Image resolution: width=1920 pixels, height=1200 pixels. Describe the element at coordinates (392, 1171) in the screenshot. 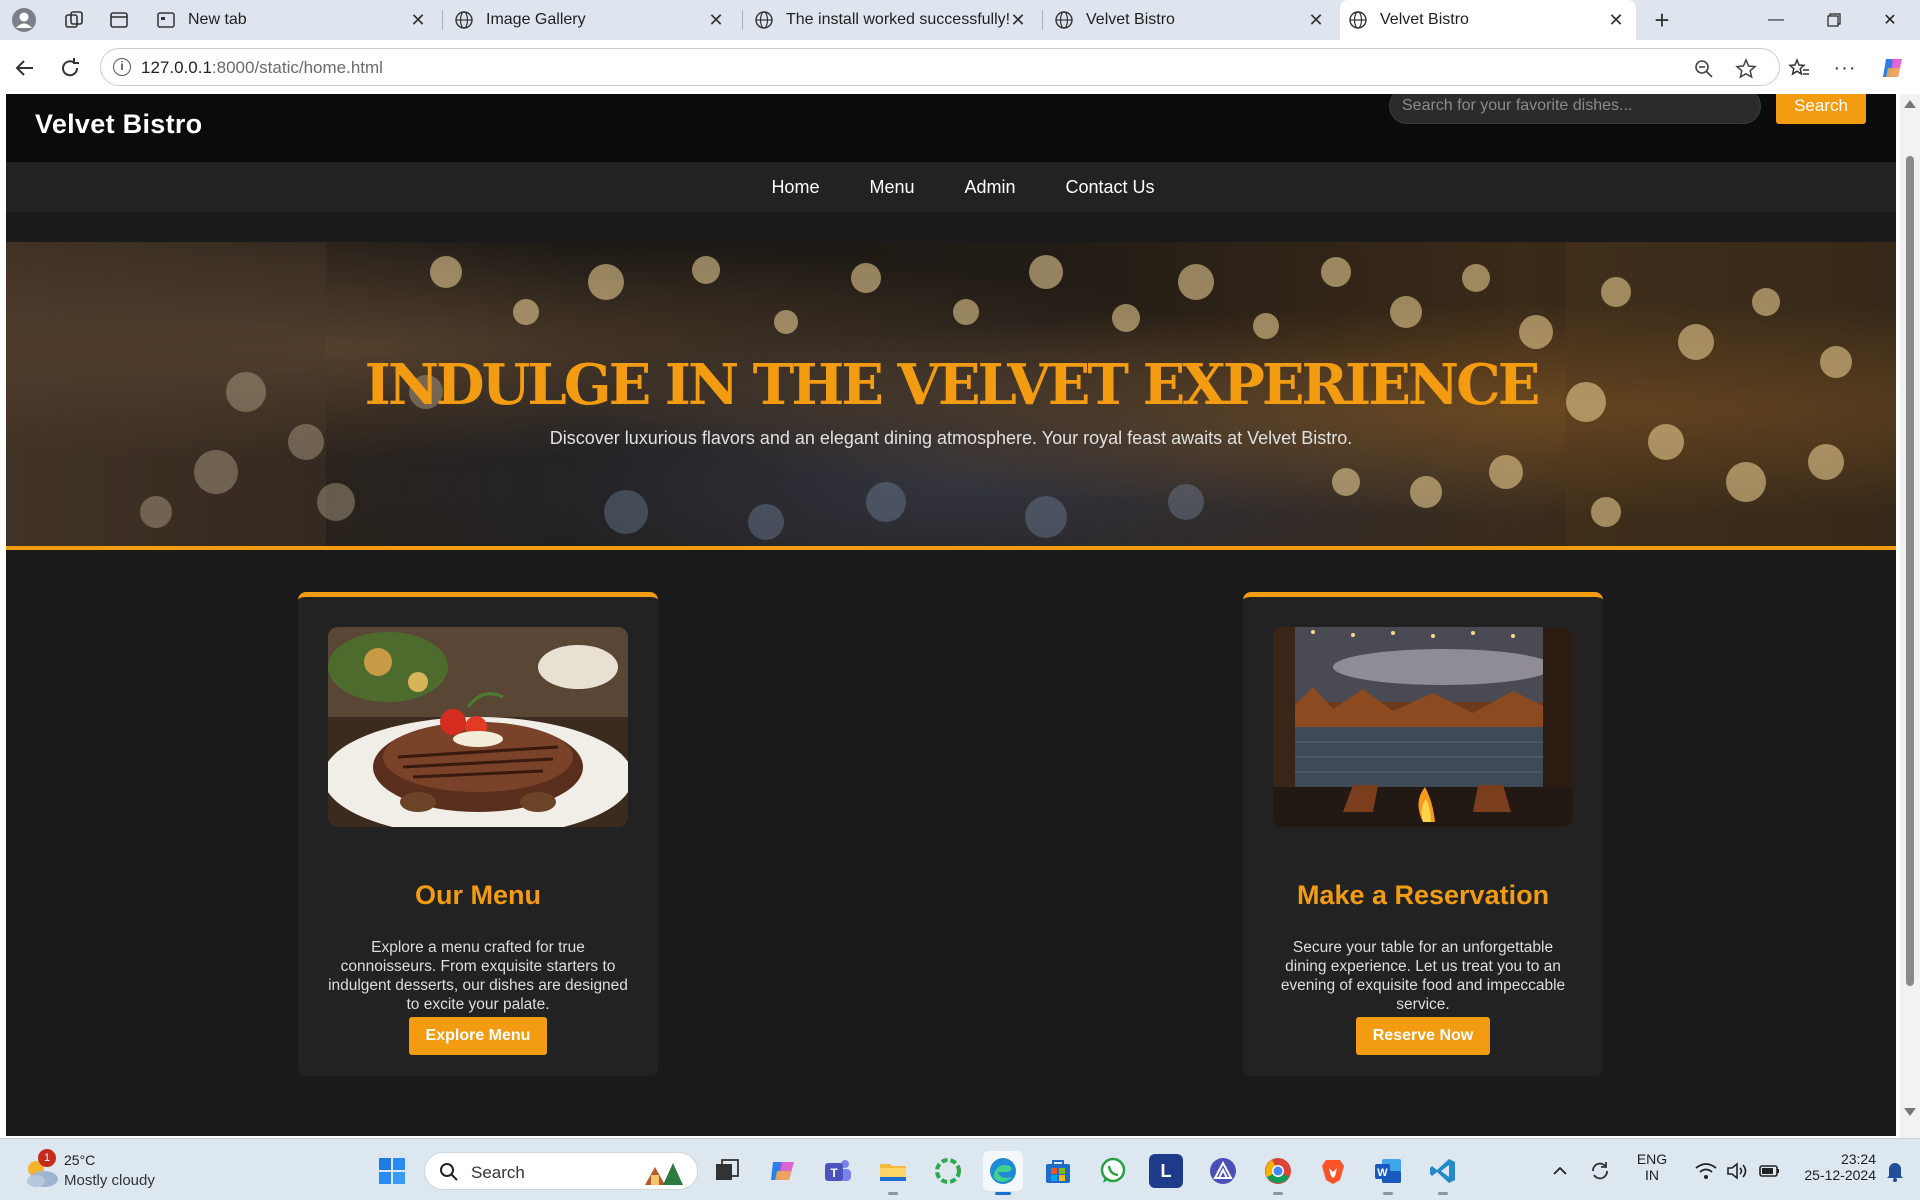

I see `start-windows-icon` at that location.